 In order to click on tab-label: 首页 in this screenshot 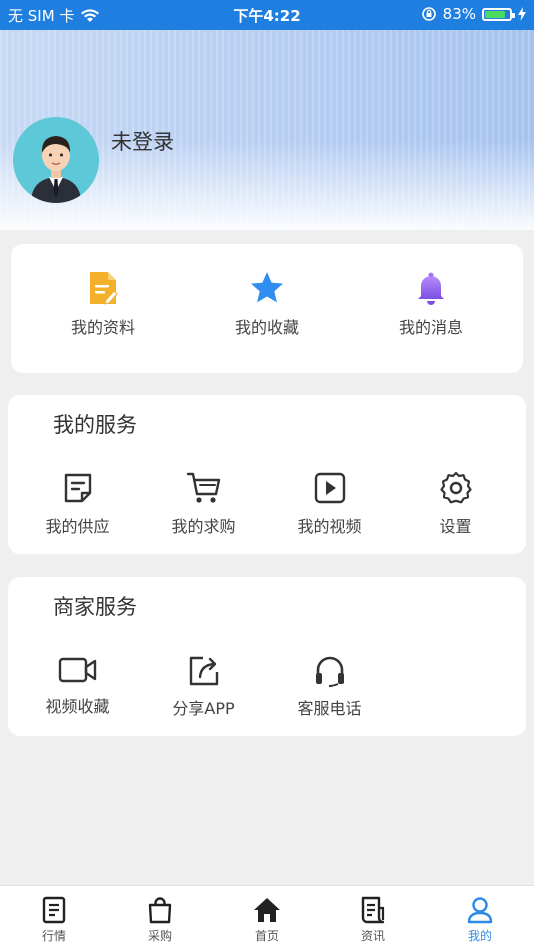, I will do `click(266, 936)`.